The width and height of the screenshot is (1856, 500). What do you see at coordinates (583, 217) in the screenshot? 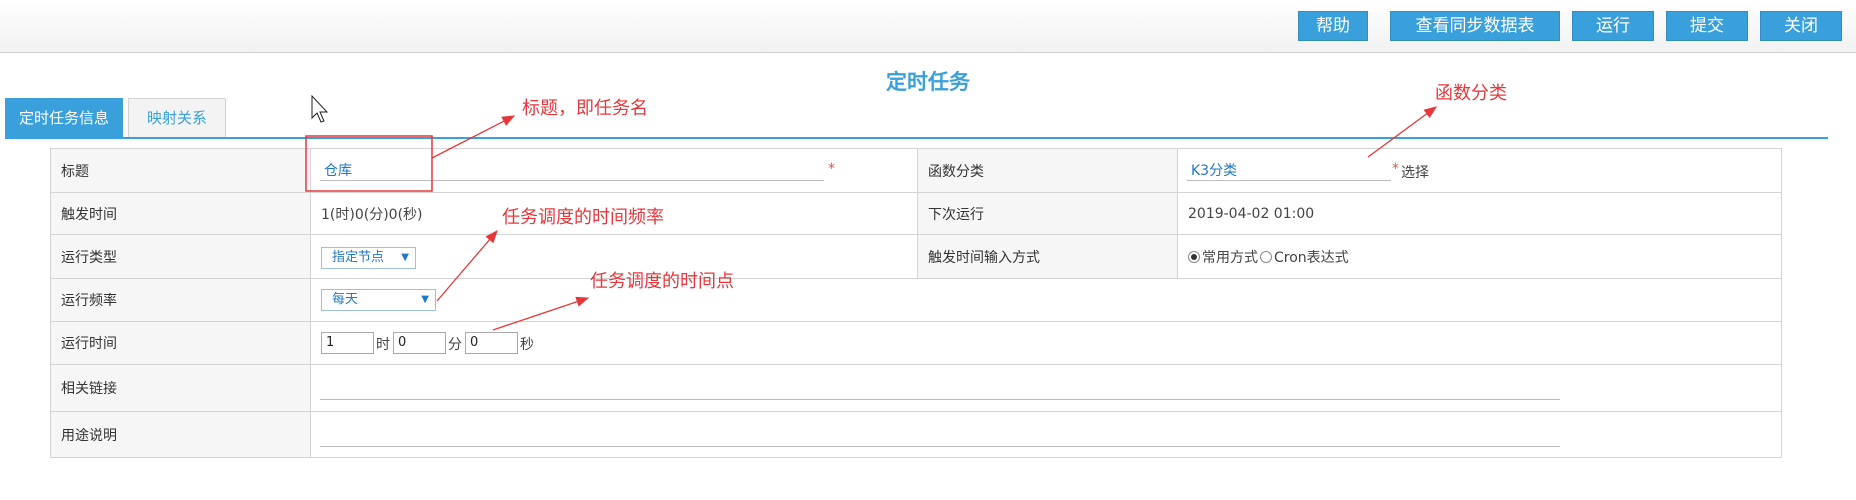
I see `annotation-freq-note: 任务调度的时间频率` at bounding box center [583, 217].